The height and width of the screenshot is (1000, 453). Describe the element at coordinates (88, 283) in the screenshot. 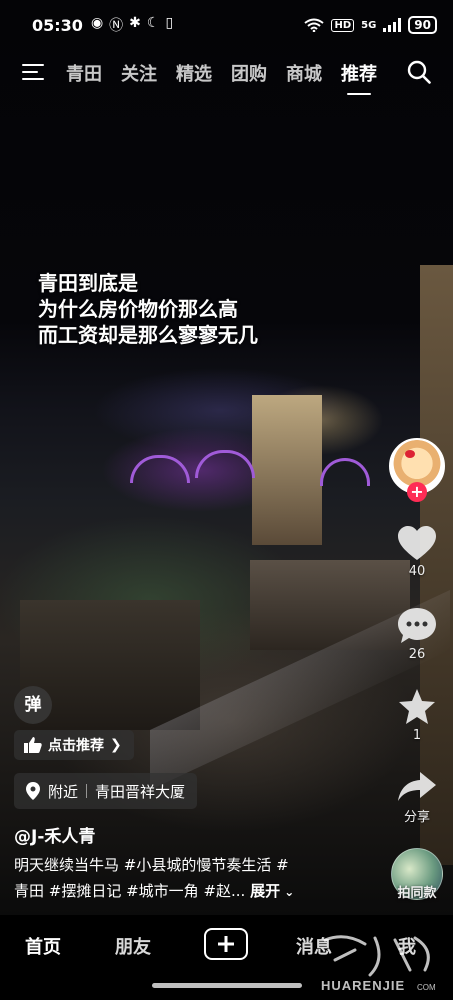

I see `caption-line: 青田到底是` at that location.